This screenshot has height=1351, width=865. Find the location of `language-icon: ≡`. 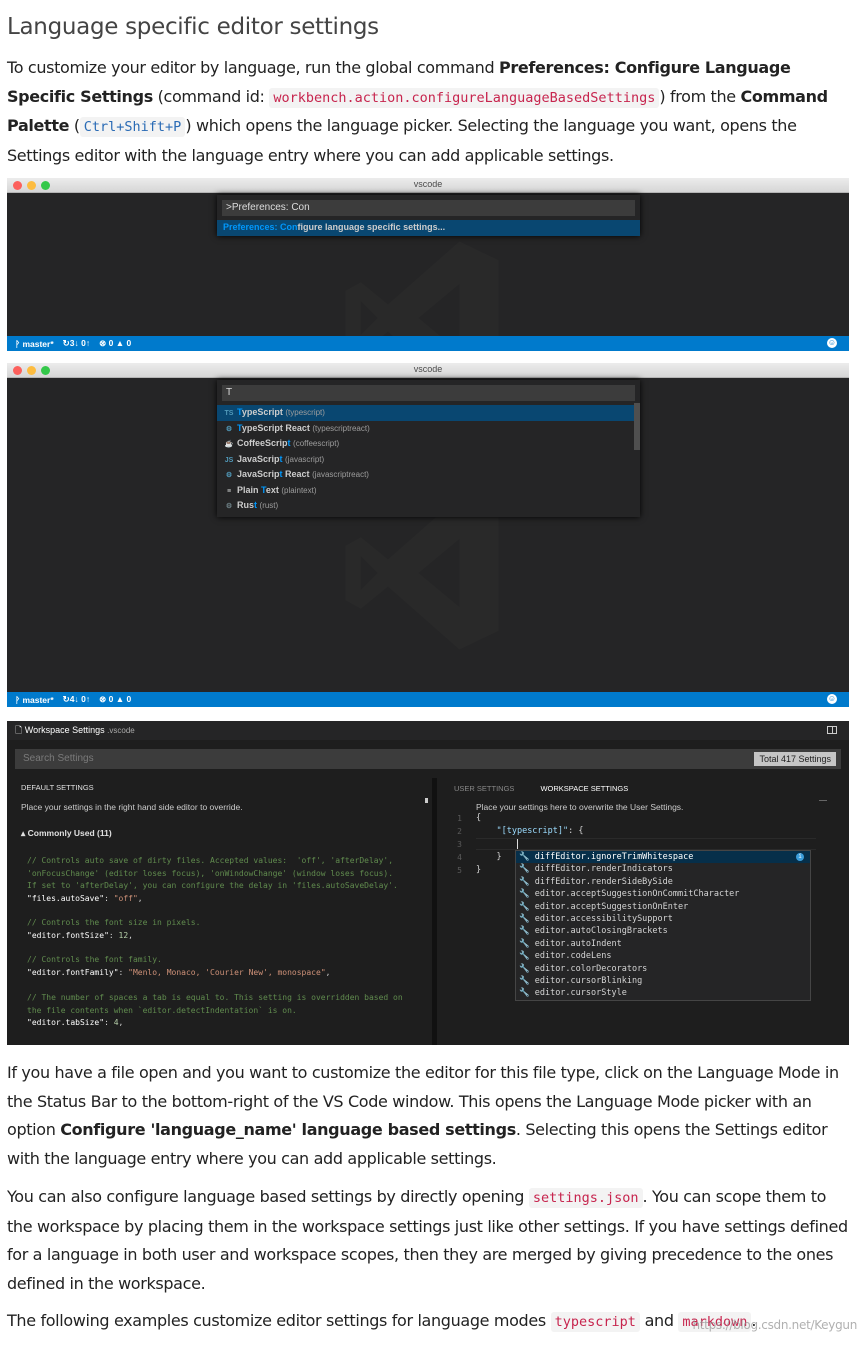

language-icon: ≡ is located at coordinates (229, 491).